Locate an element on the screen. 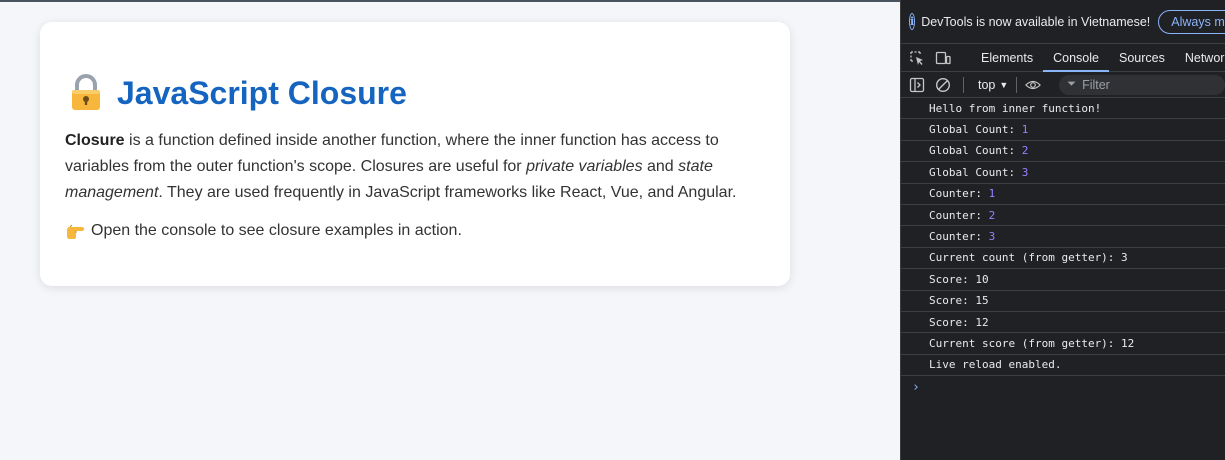  log-row: Global Count: 3 is located at coordinates (1063, 173).